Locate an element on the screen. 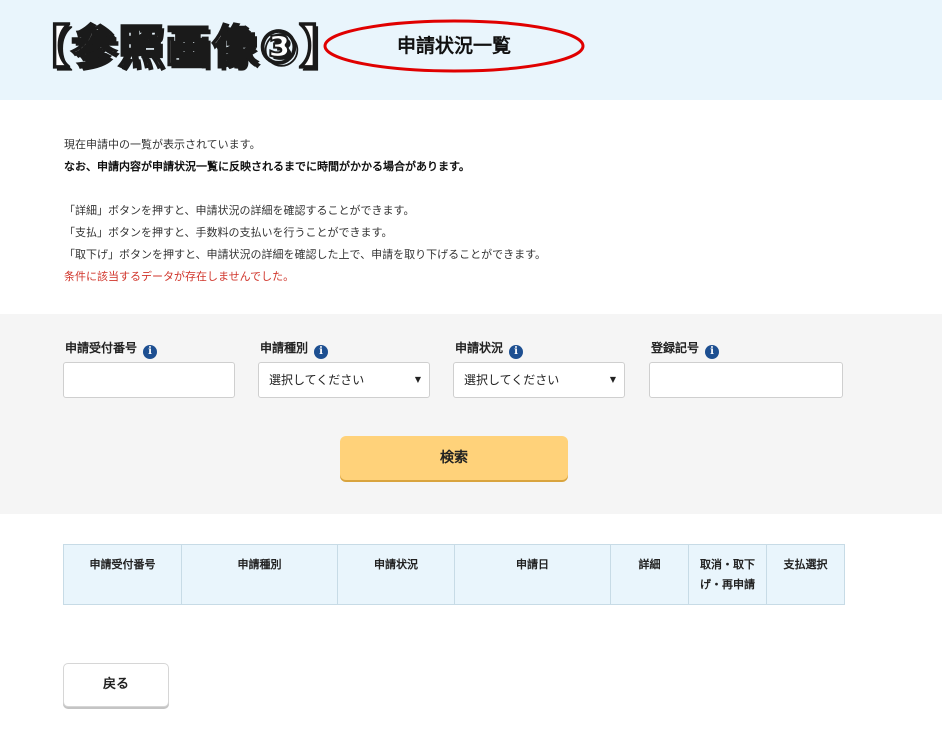 The image size is (942, 730). results-table: 申請受付番号 申請種別 申請状況 申請日 詳細 取消・取下げ・再申請 支払選択 is located at coordinates (454, 574).